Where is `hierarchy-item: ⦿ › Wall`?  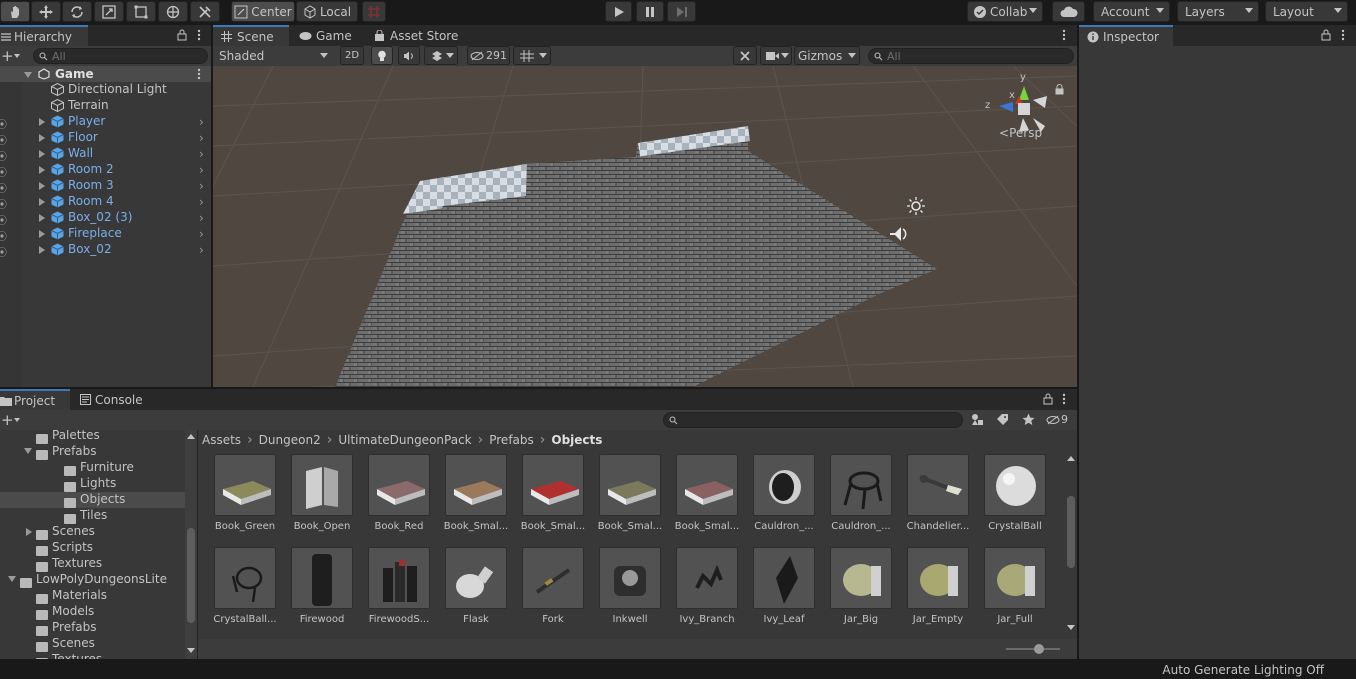 hierarchy-item: ⦿ › Wall is located at coordinates (106, 154).